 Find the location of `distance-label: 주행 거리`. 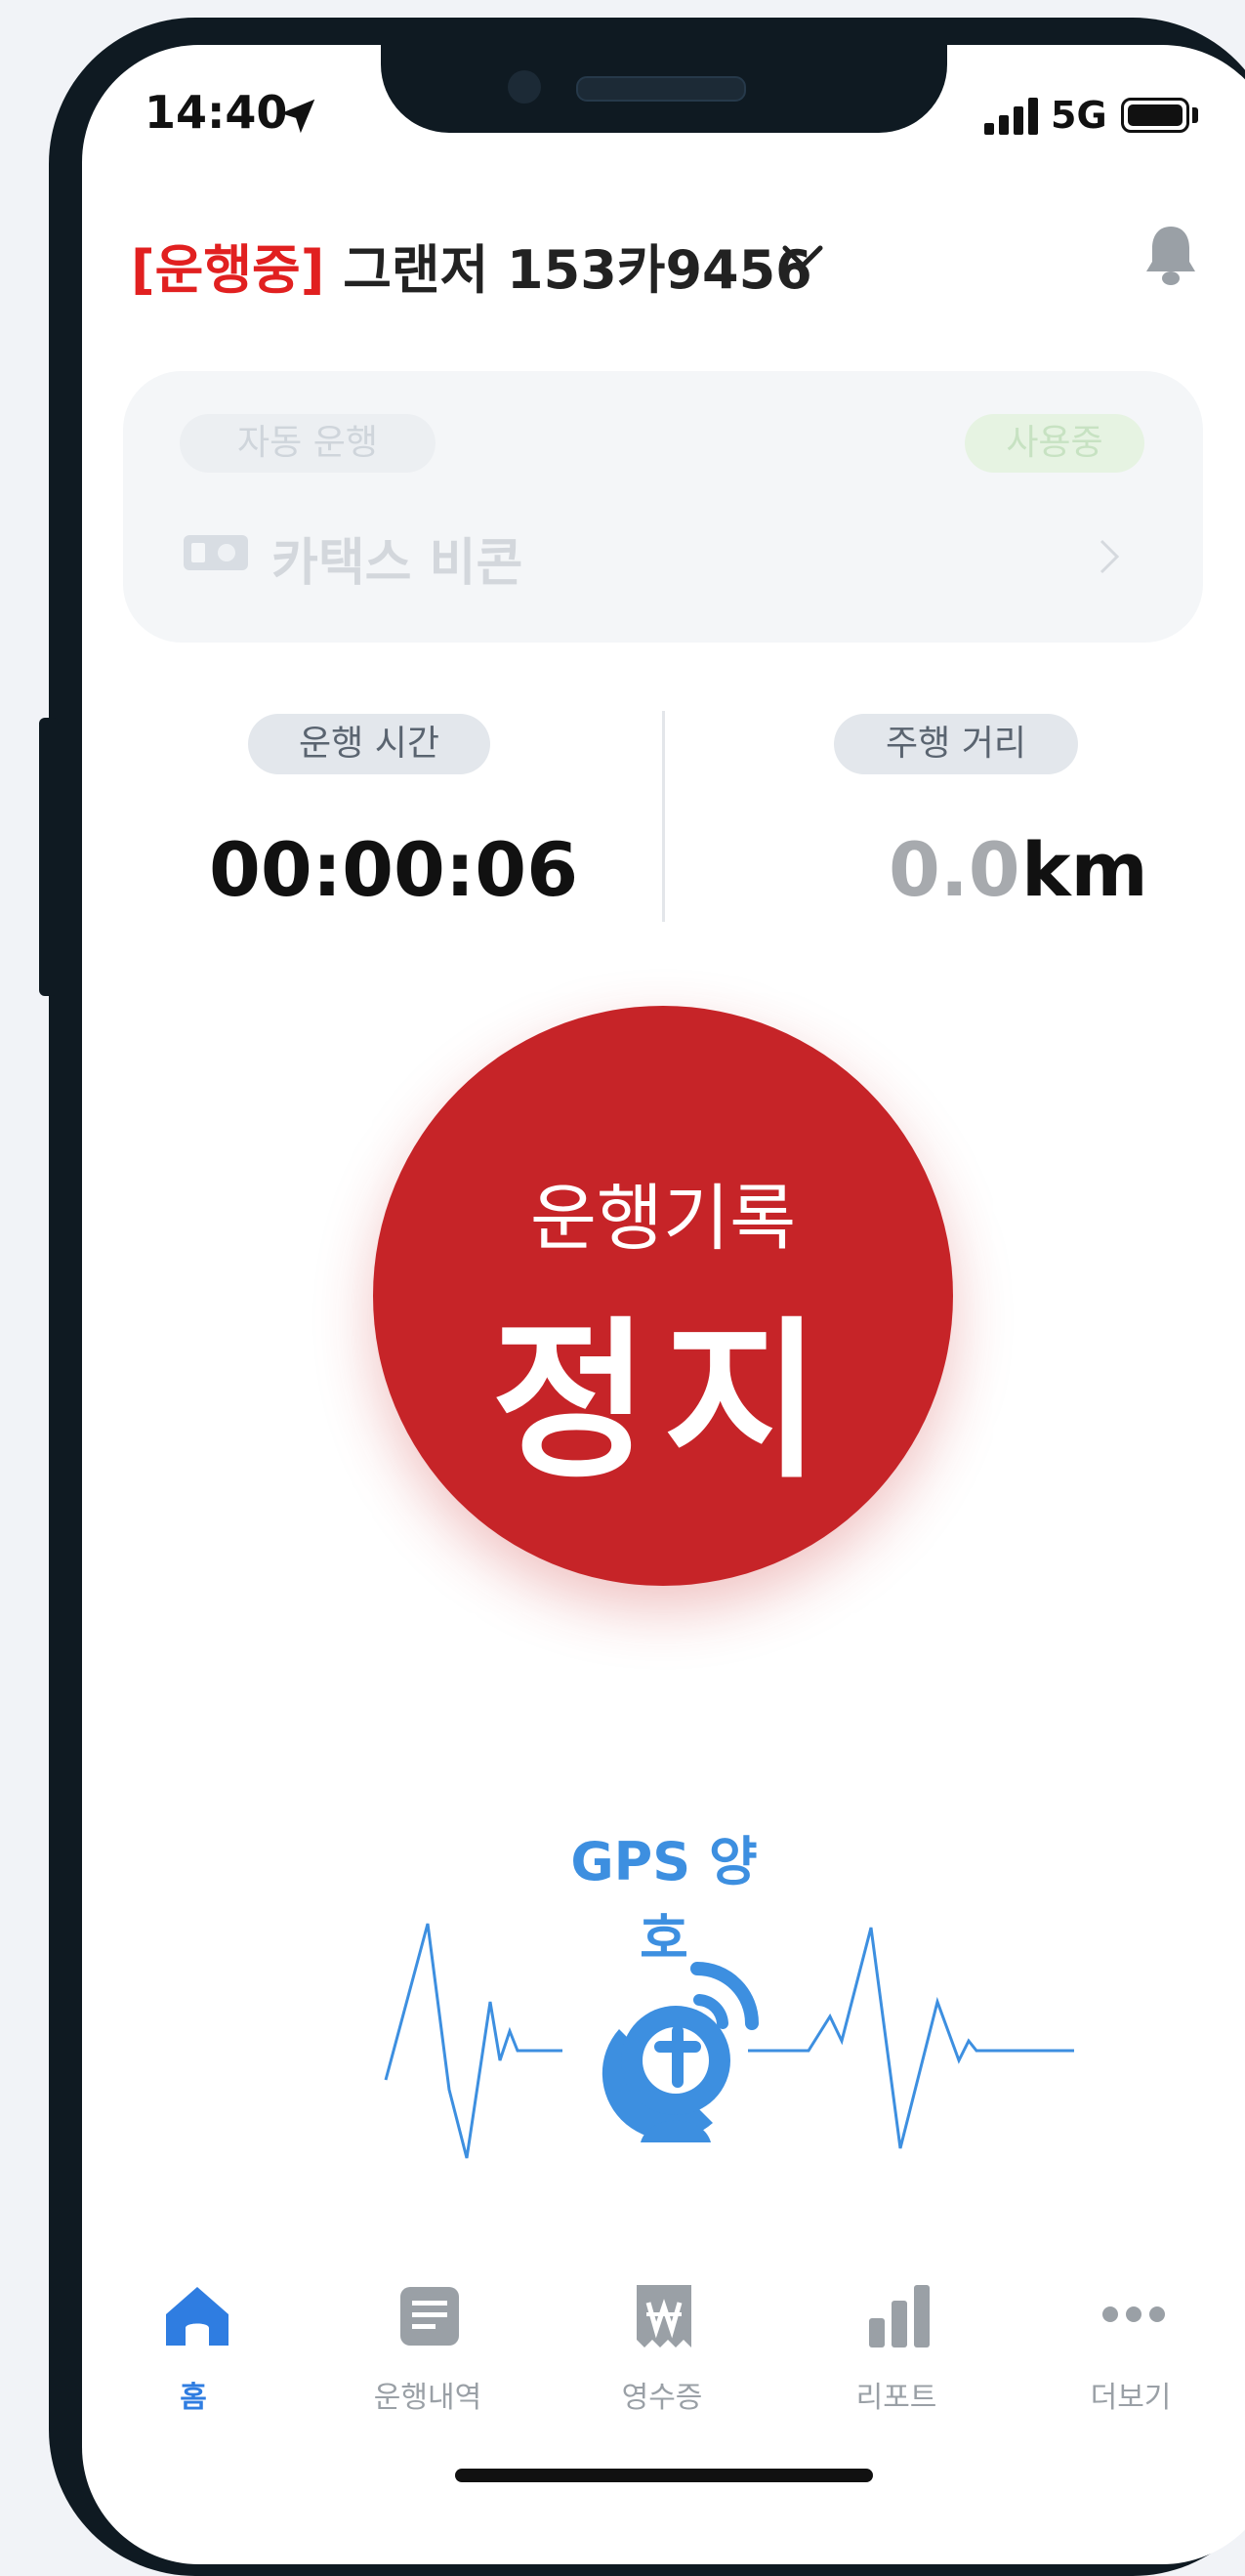

distance-label: 주행 거리 is located at coordinates (956, 744).